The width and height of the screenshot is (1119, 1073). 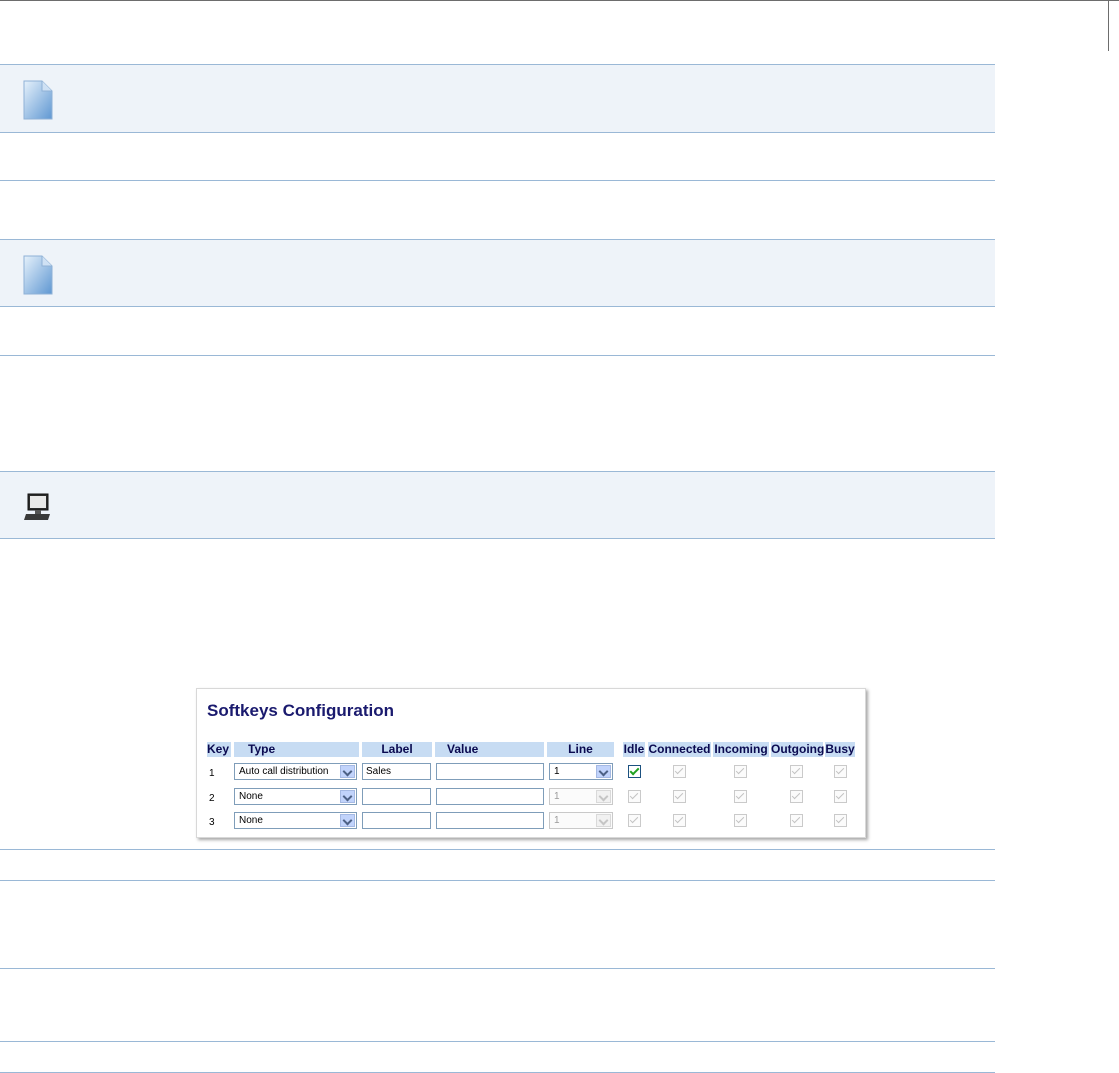 I want to click on col-value: Value, so click(x=489, y=749).